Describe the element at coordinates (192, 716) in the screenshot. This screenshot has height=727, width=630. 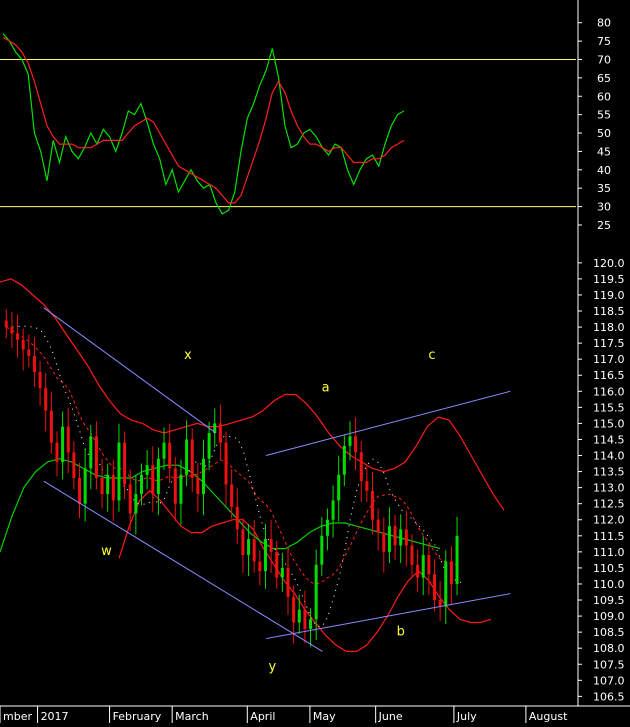
I see `x-tick-label: March` at that location.